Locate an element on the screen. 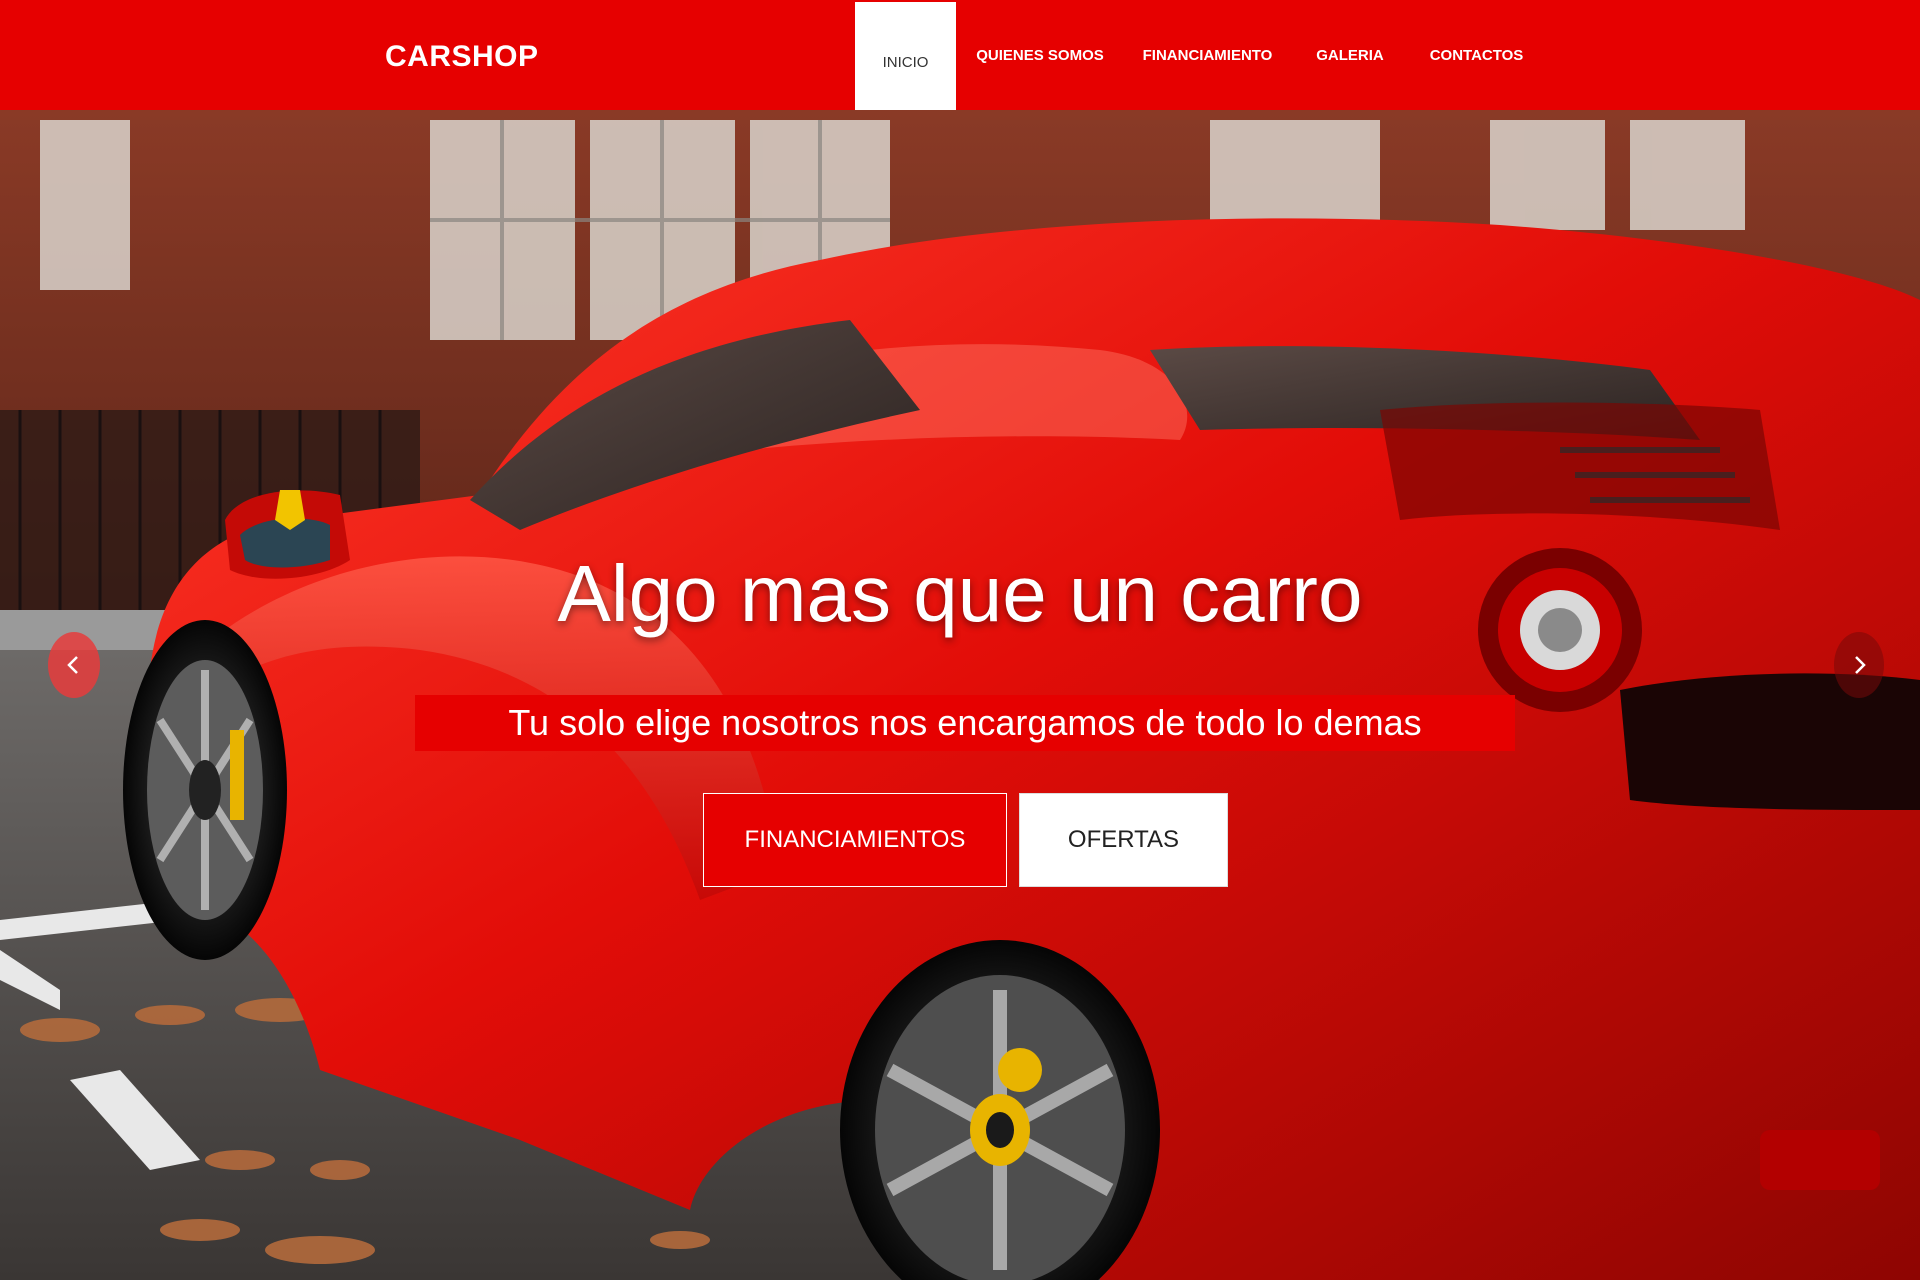 Image resolution: width=1920 pixels, height=1280 pixels. chevron-left-icon is located at coordinates (72, 665).